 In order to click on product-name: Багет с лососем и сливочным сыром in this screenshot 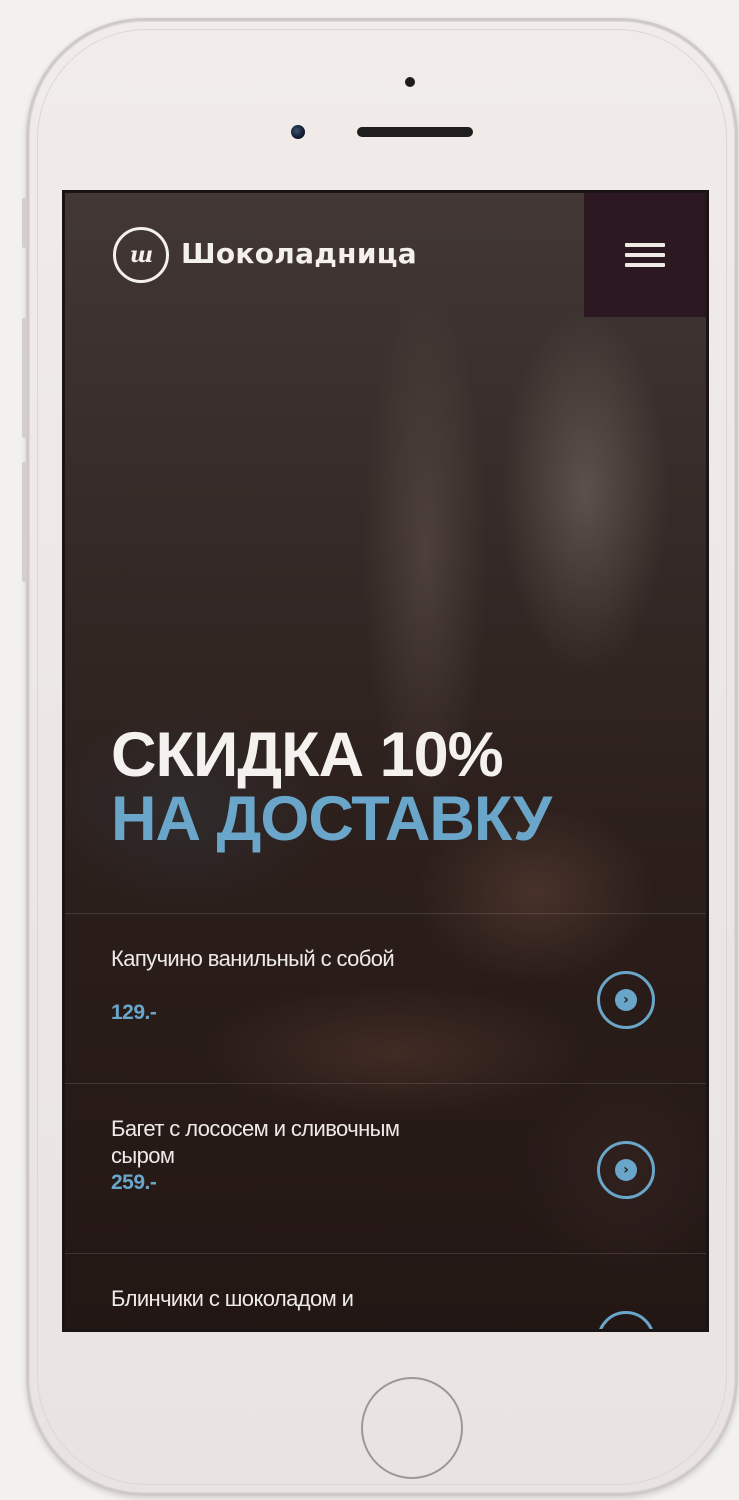, I will do `click(255, 1142)`.